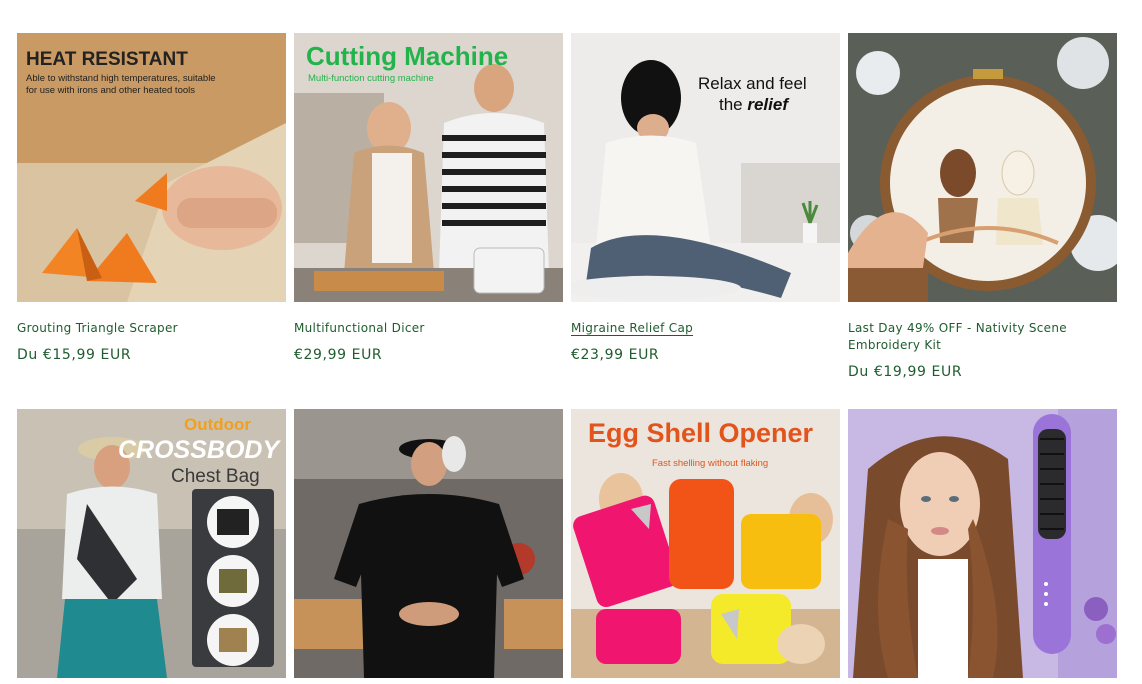 This screenshot has width=1142, height=684. I want to click on egg-opener-photo, so click(705, 543).